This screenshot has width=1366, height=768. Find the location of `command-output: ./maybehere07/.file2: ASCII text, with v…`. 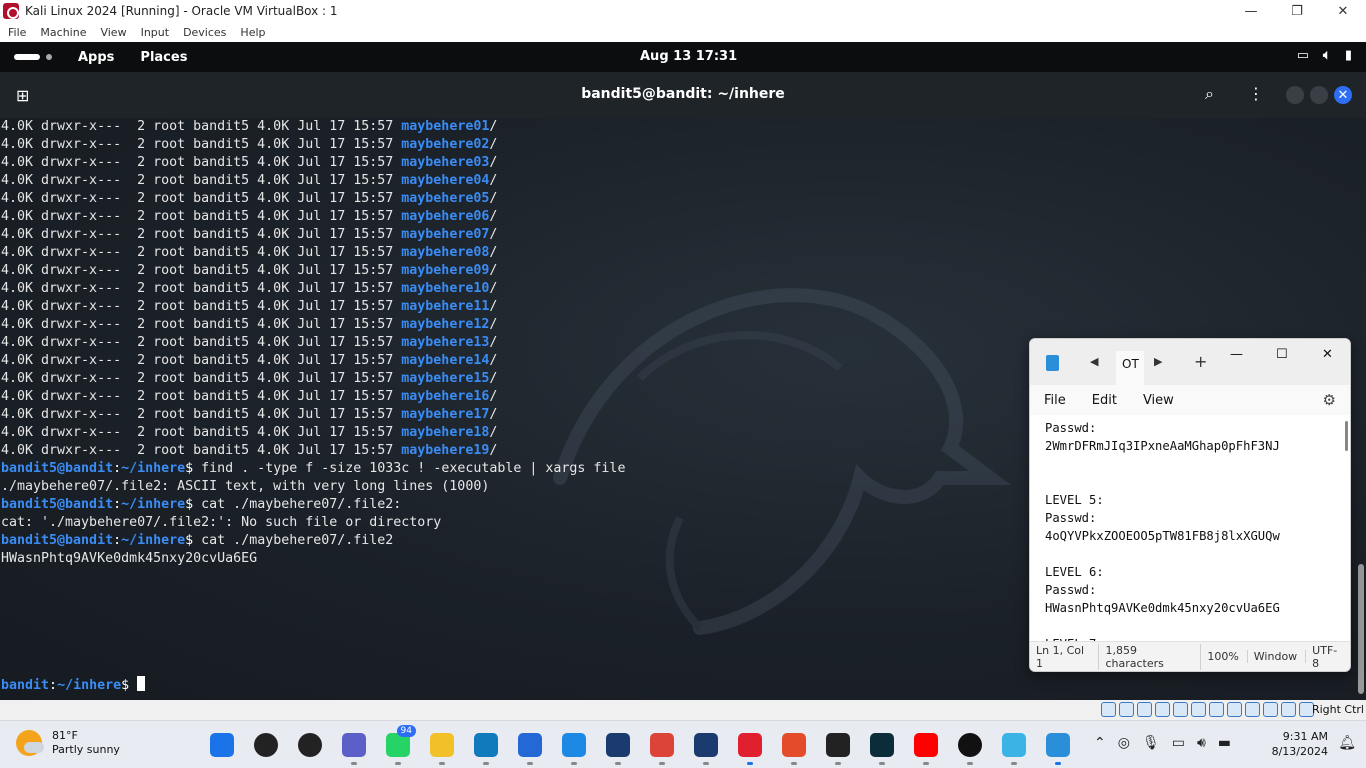

command-output: ./maybehere07/.file2: ASCII text, with v… is located at coordinates (245, 486).